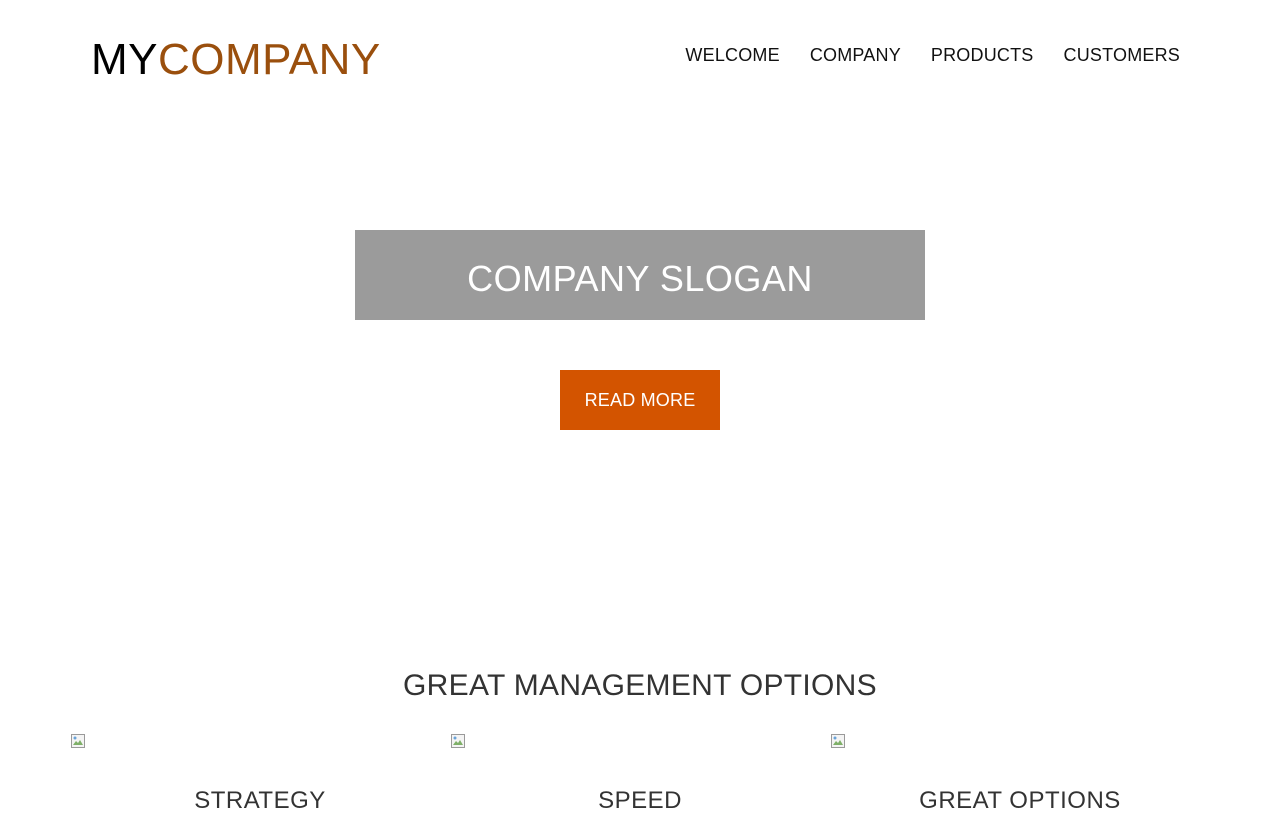 The height and width of the screenshot is (815, 1280). What do you see at coordinates (640, 800) in the screenshot?
I see `feature-title: SPEED` at bounding box center [640, 800].